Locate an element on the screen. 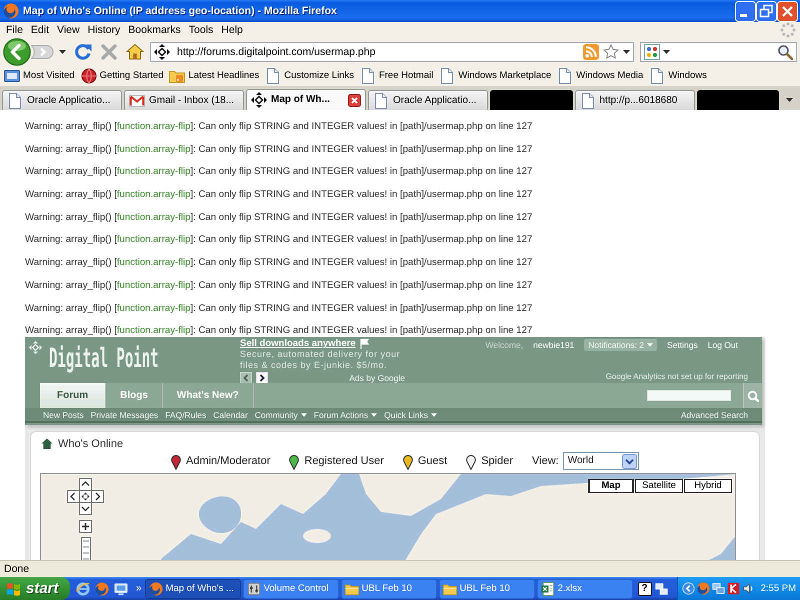 The width and height of the screenshot is (800, 600). menu-item: View is located at coordinates (68, 30).